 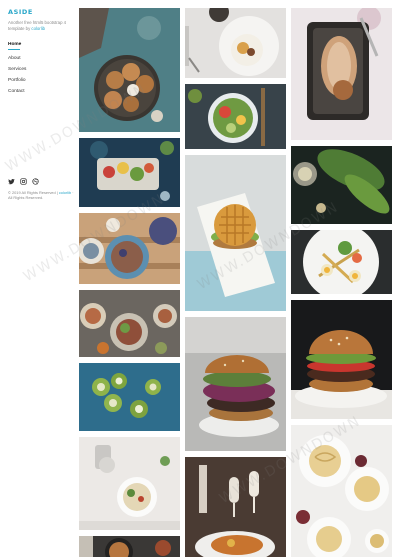 I want to click on gallery-photo-cookies-plate, so click(x=129, y=70).